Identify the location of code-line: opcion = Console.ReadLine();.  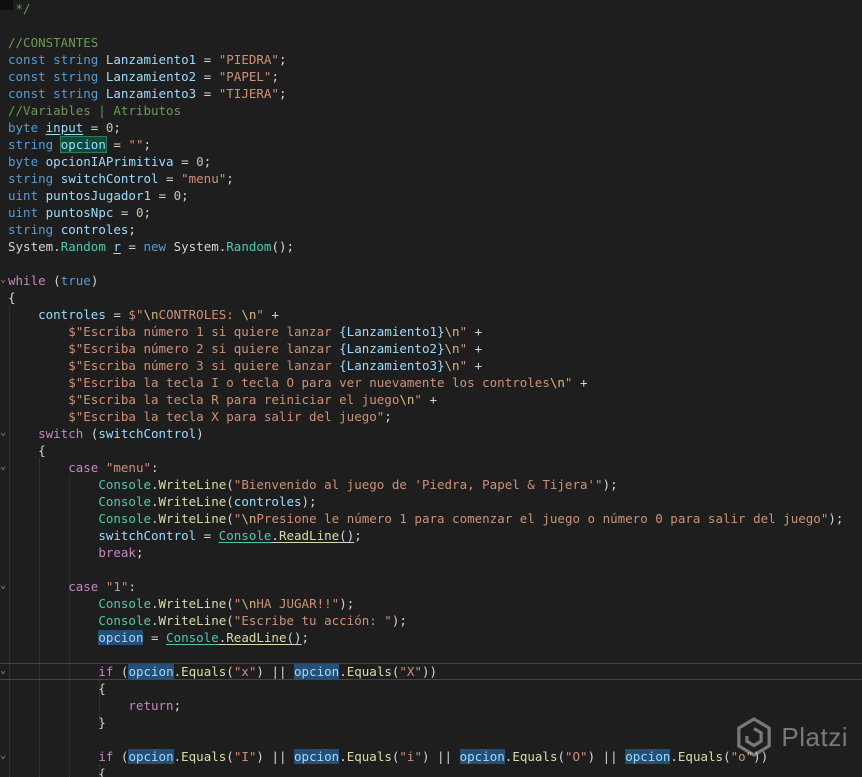
(435, 637).